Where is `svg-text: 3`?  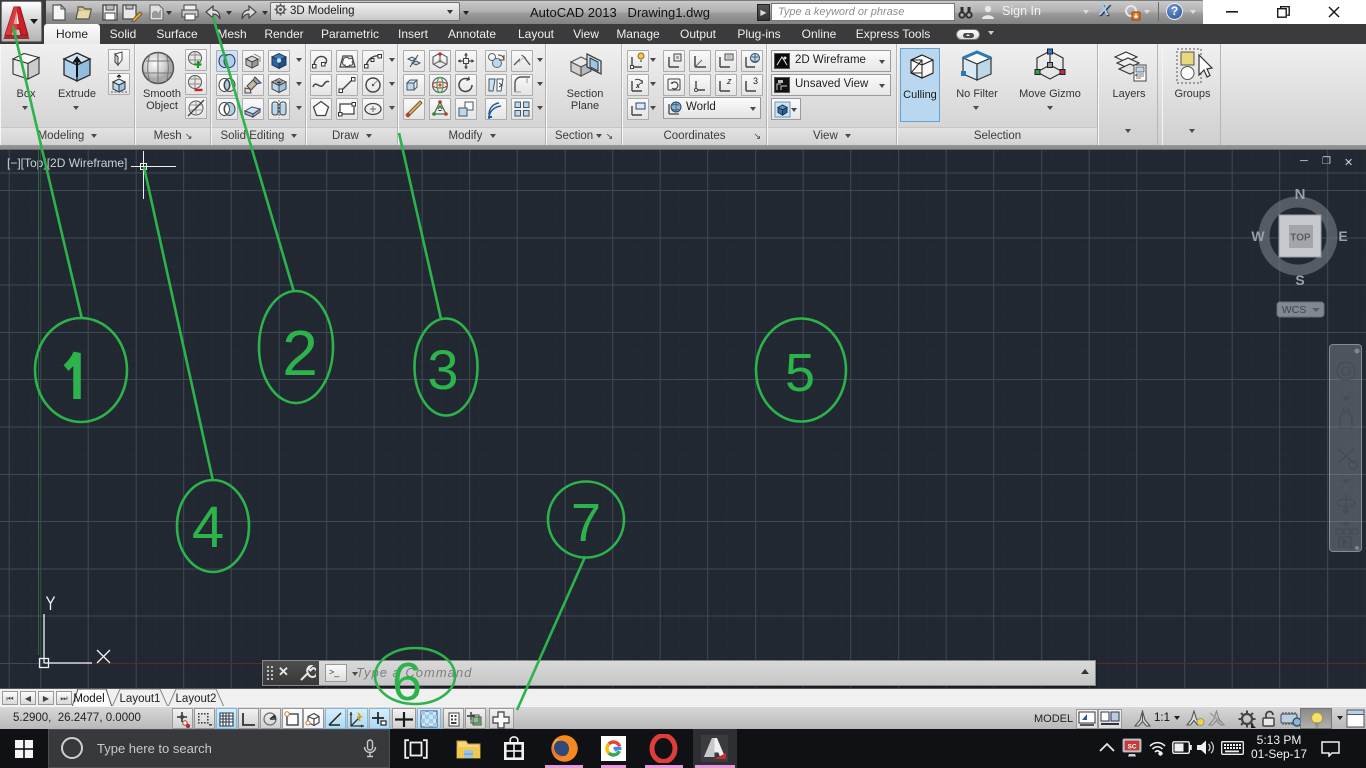
svg-text: 3 is located at coordinates (755, 81).